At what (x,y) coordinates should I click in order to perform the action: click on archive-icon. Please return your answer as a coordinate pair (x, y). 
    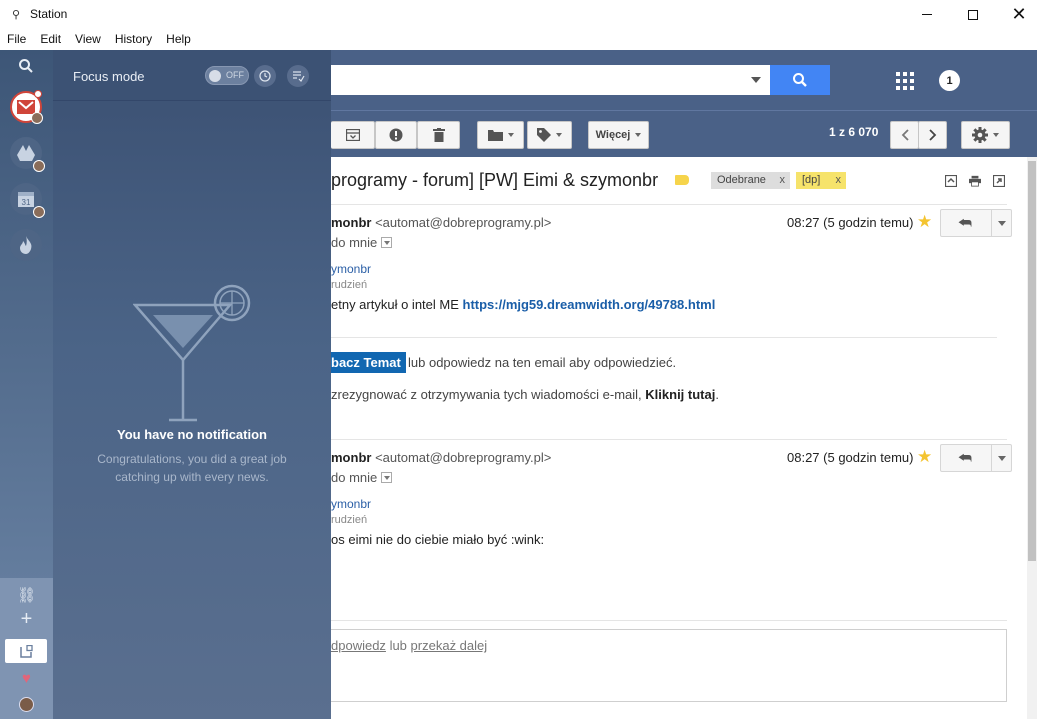
    Looking at the image, I should click on (352, 135).